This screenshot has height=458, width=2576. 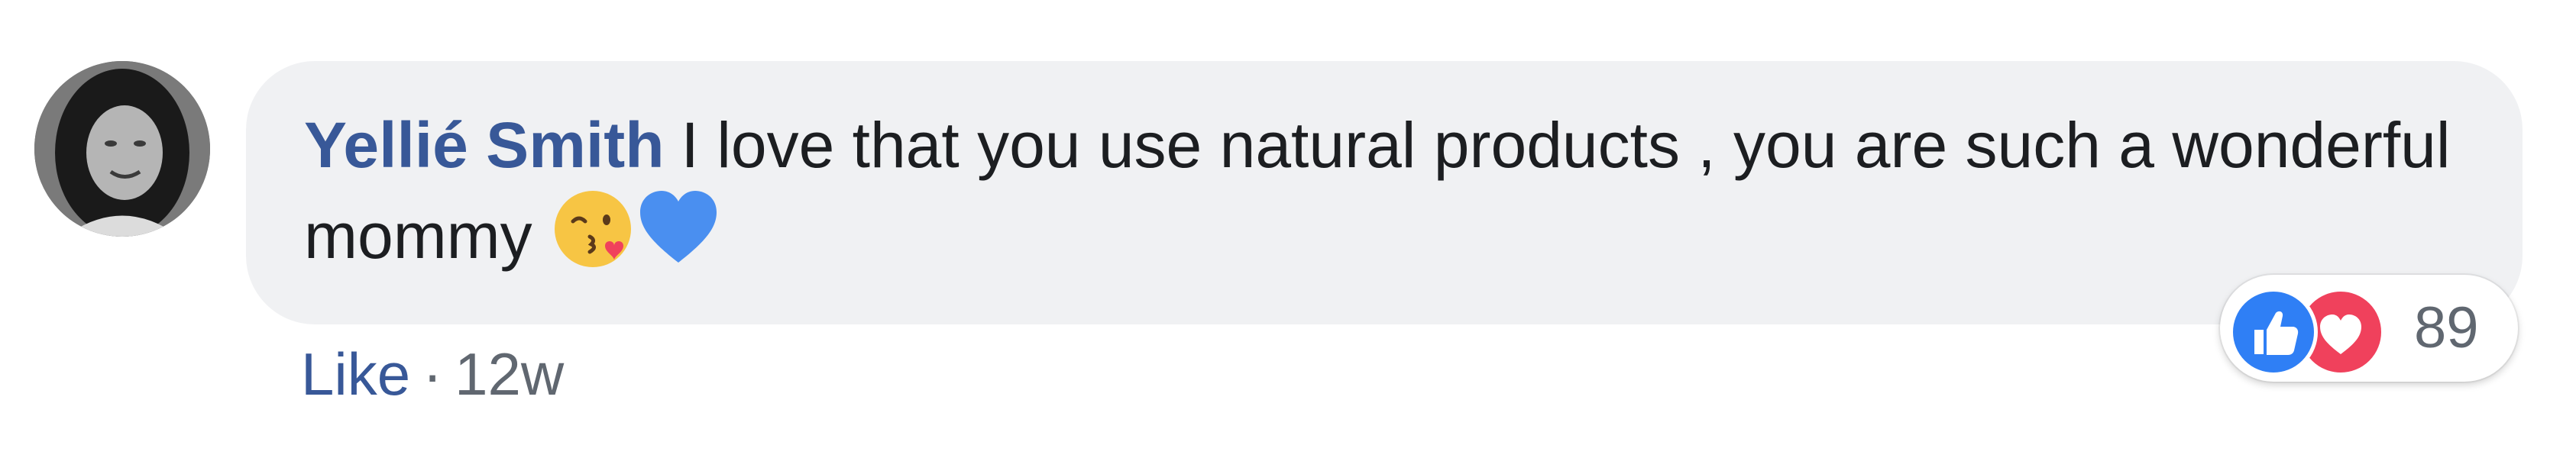 What do you see at coordinates (592, 229) in the screenshot?
I see `kissing-face-wink-icon` at bounding box center [592, 229].